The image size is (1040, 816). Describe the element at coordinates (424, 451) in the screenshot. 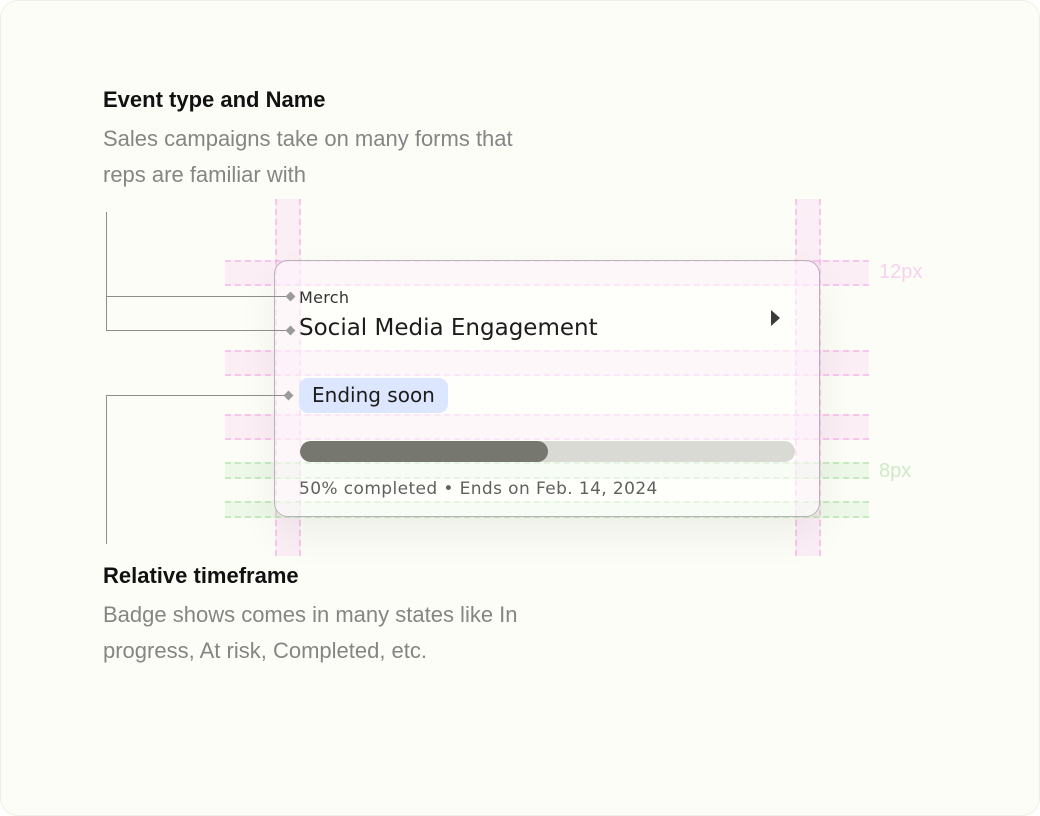

I see `progress-fill` at that location.